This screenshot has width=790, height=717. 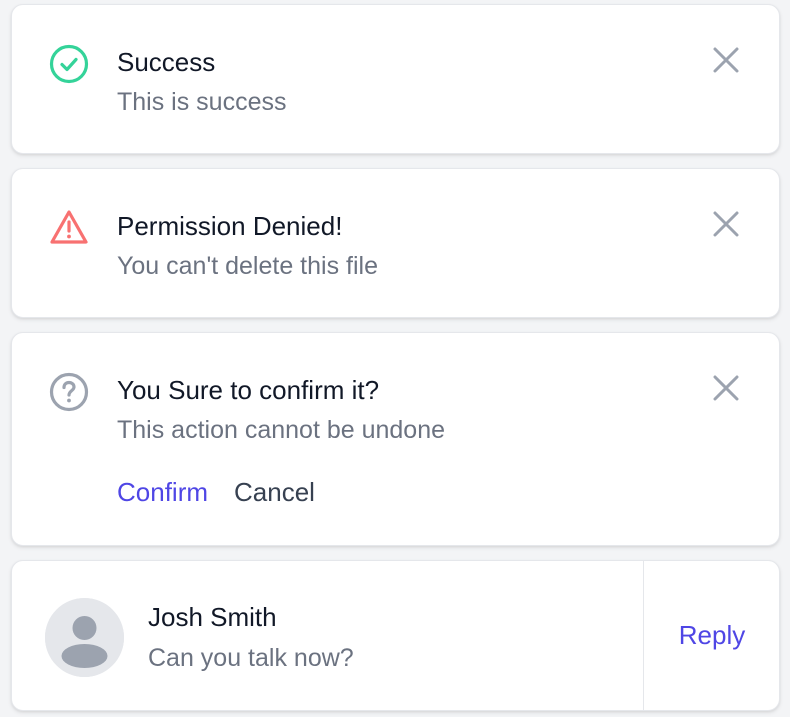 I want to click on warning-triangle-icon, so click(x=69, y=228).